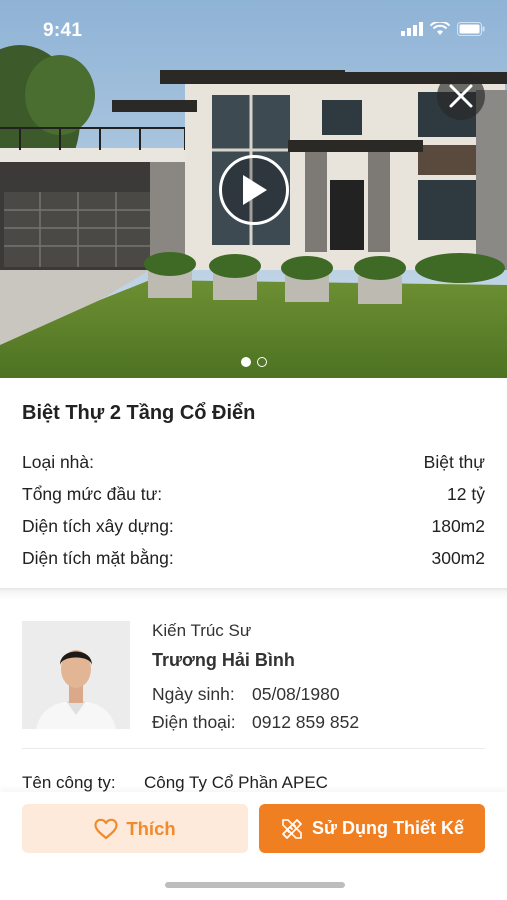  I want to click on like-label: Thích, so click(151, 828).